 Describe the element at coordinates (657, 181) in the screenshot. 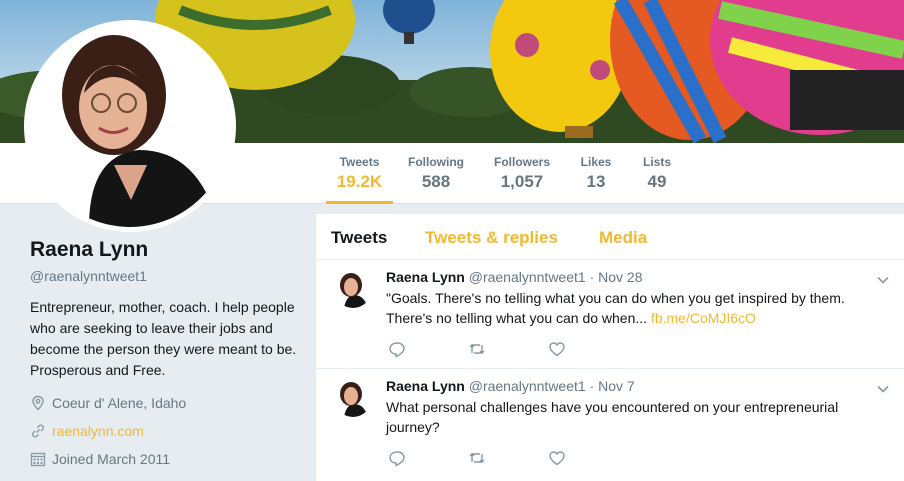

I see `stat-value: 49` at that location.